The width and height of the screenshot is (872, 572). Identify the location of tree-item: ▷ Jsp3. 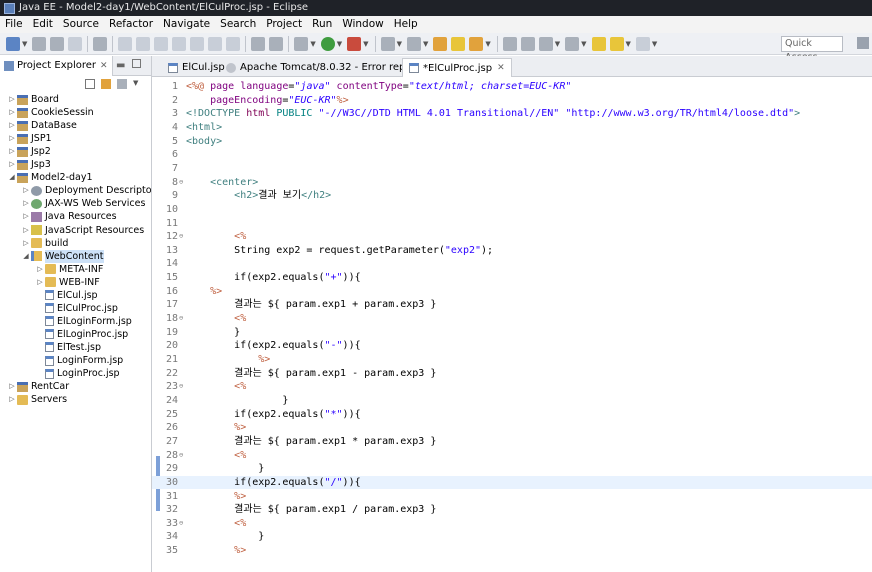
(29, 164).